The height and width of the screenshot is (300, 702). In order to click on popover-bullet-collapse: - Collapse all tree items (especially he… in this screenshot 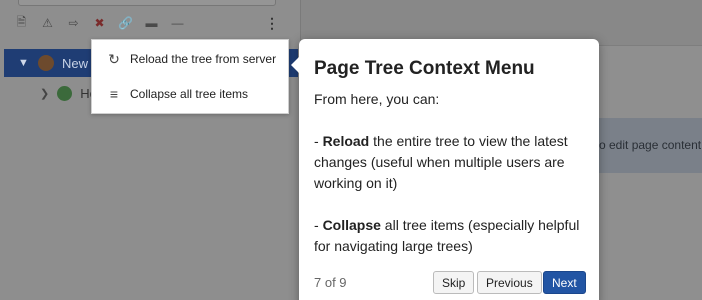, I will do `click(447, 235)`.